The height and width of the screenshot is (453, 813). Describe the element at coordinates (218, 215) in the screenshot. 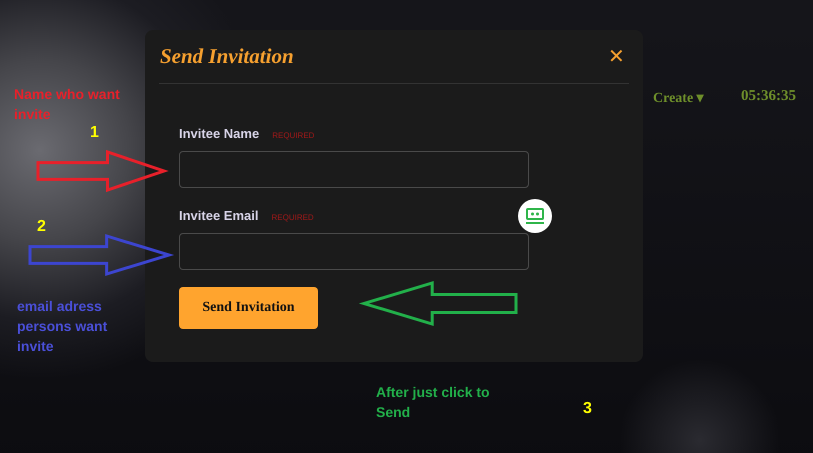

I see `field-label: Invitee Email` at that location.